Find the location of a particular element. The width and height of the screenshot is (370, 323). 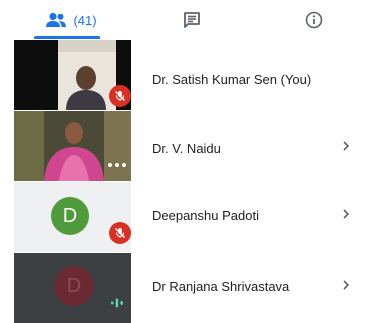

video-feed is located at coordinates (72, 146).